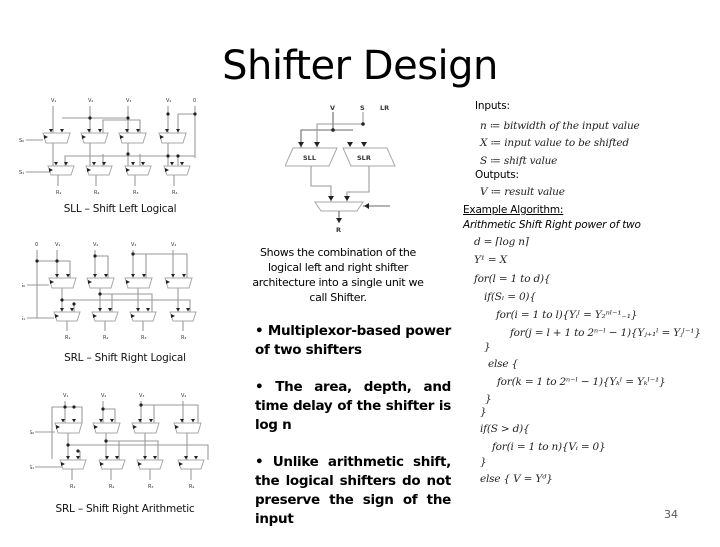 This screenshot has width=720, height=547. What do you see at coordinates (671, 514) in the screenshot?
I see `page-number: 34` at bounding box center [671, 514].